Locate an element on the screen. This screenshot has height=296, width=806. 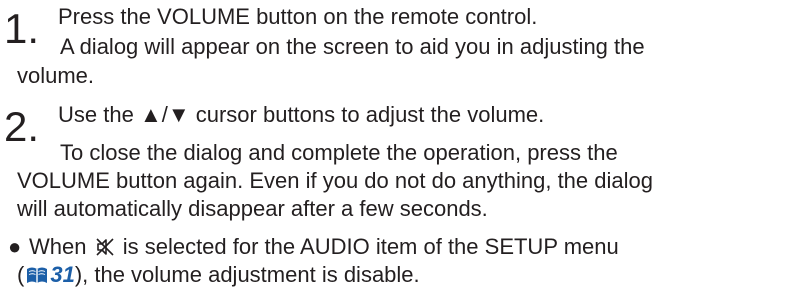
arrow-up-icon: ▲ is located at coordinates (150, 114).